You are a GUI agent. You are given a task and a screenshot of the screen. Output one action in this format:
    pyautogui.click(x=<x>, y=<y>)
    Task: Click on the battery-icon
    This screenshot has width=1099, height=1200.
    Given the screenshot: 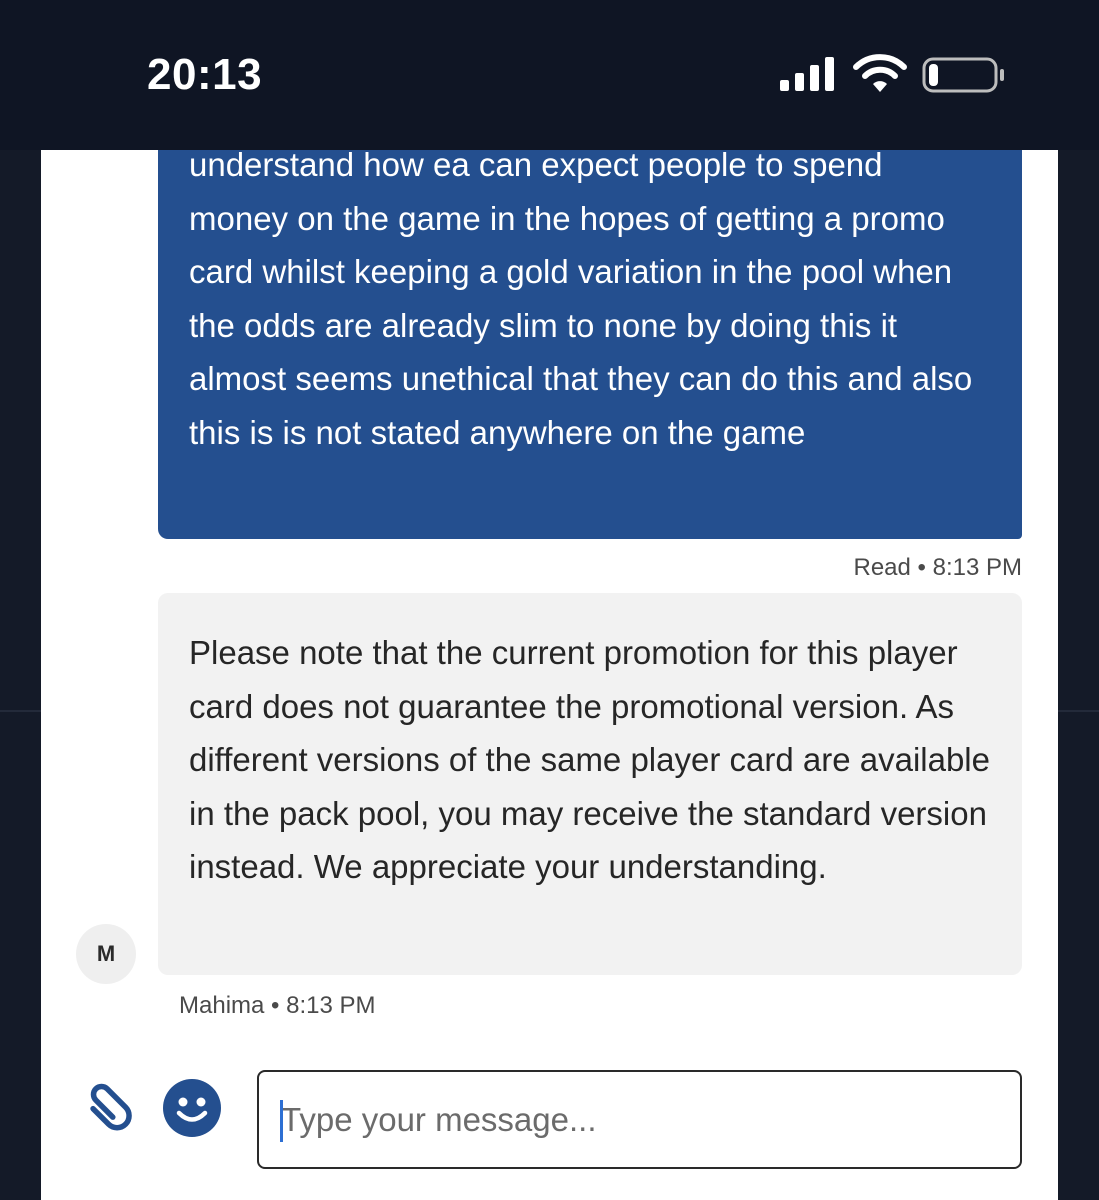 What is the action you would take?
    pyautogui.click(x=963, y=75)
    